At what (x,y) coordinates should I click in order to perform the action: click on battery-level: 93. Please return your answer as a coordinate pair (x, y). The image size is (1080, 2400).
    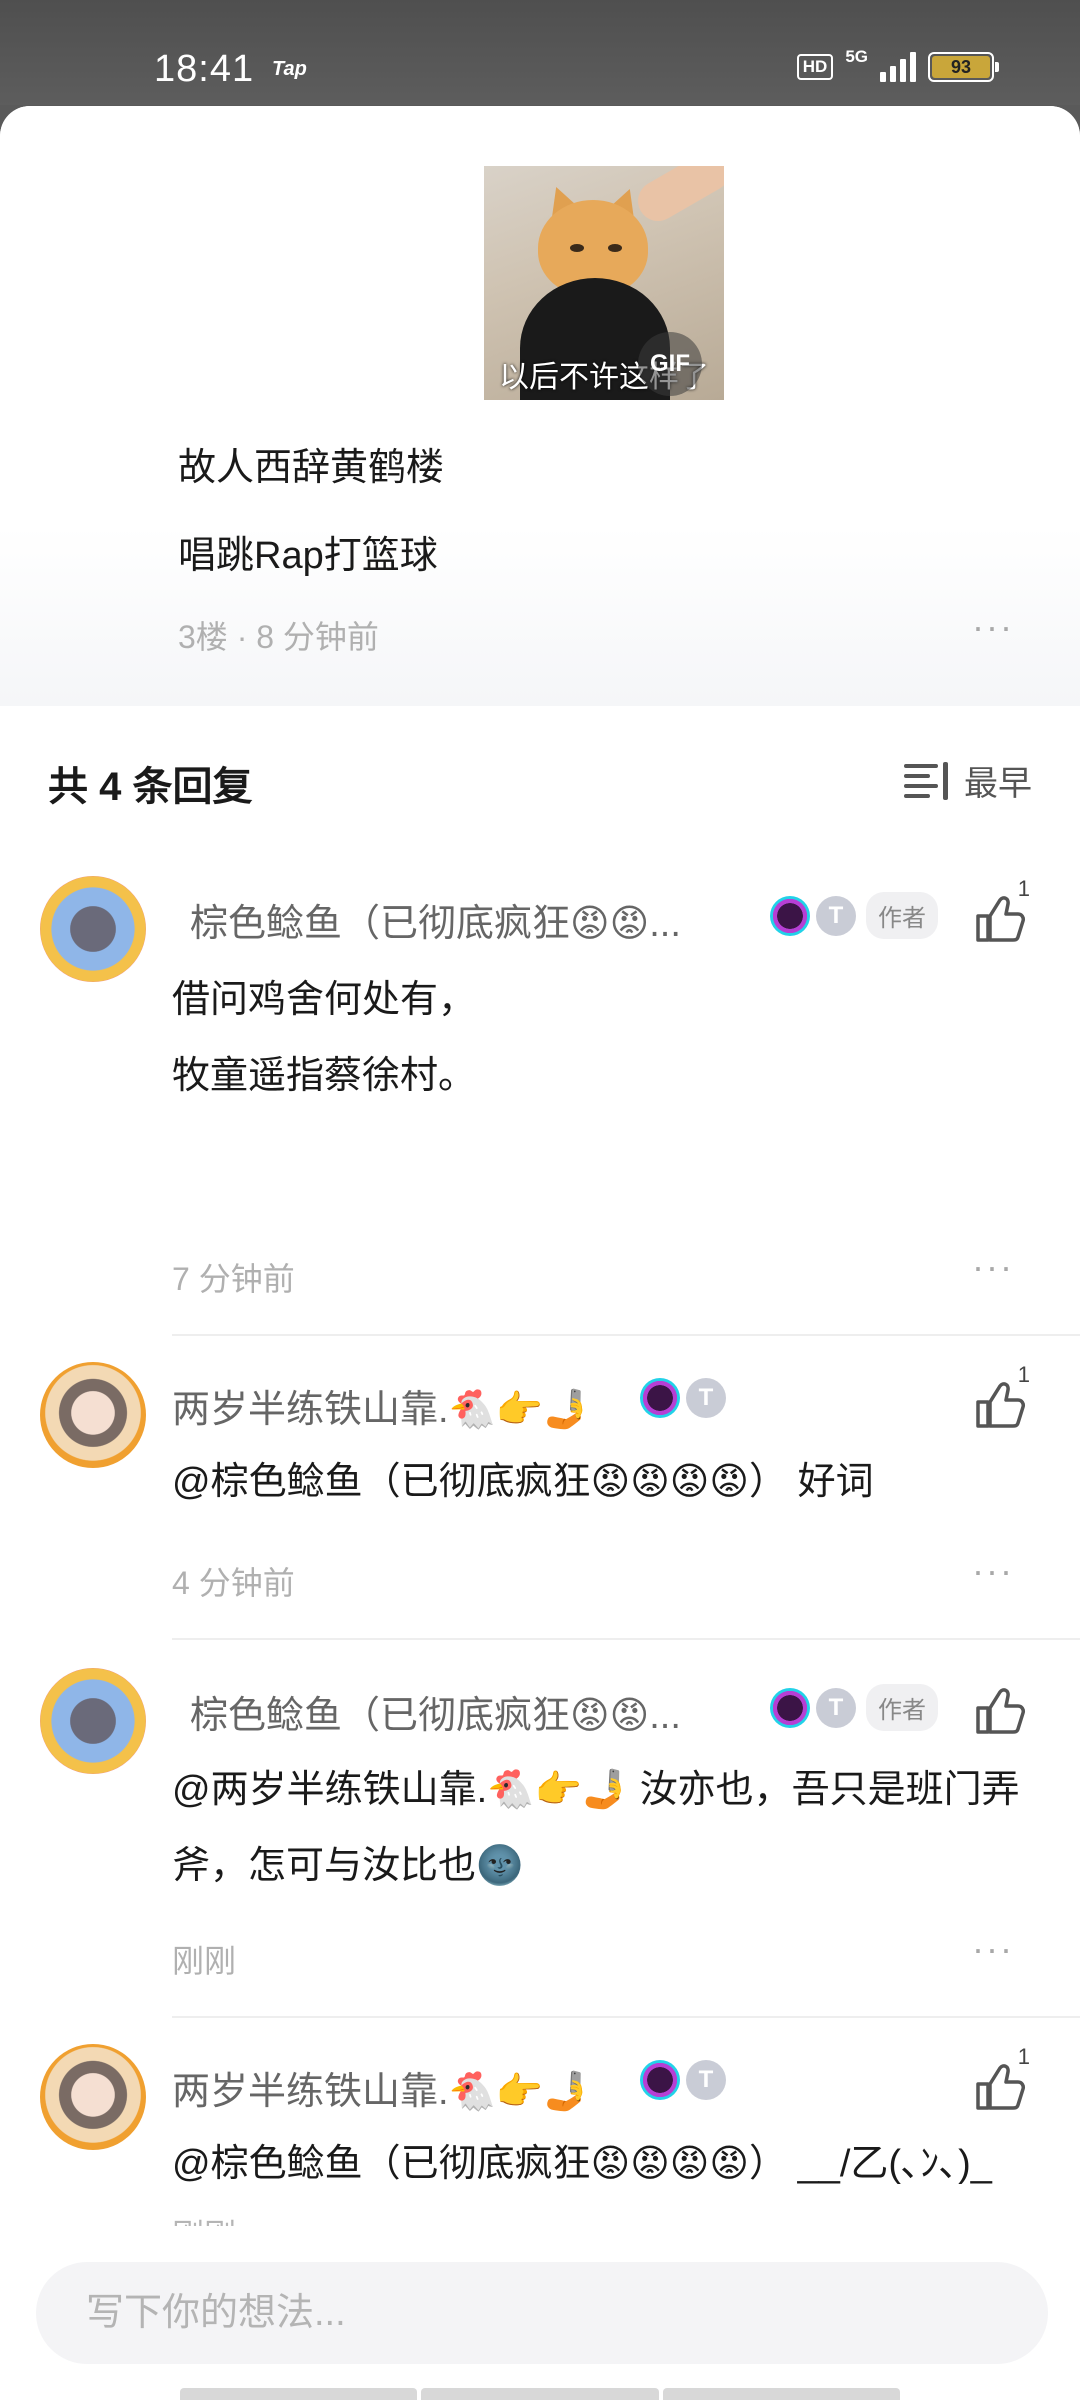
    Looking at the image, I should click on (961, 67).